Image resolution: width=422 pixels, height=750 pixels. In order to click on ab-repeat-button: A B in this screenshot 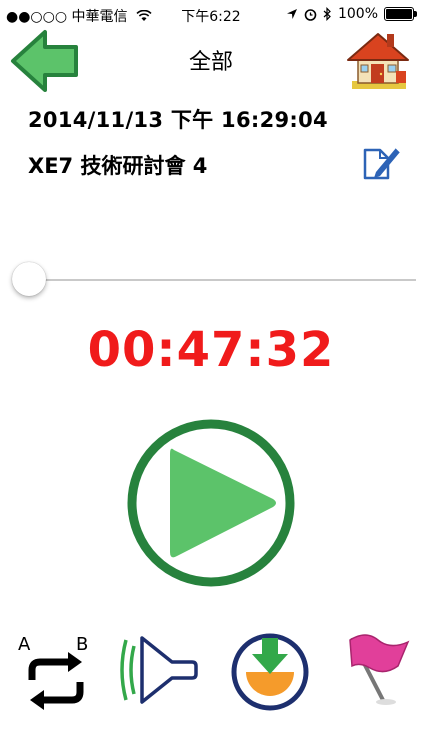, I will do `click(56, 670)`.